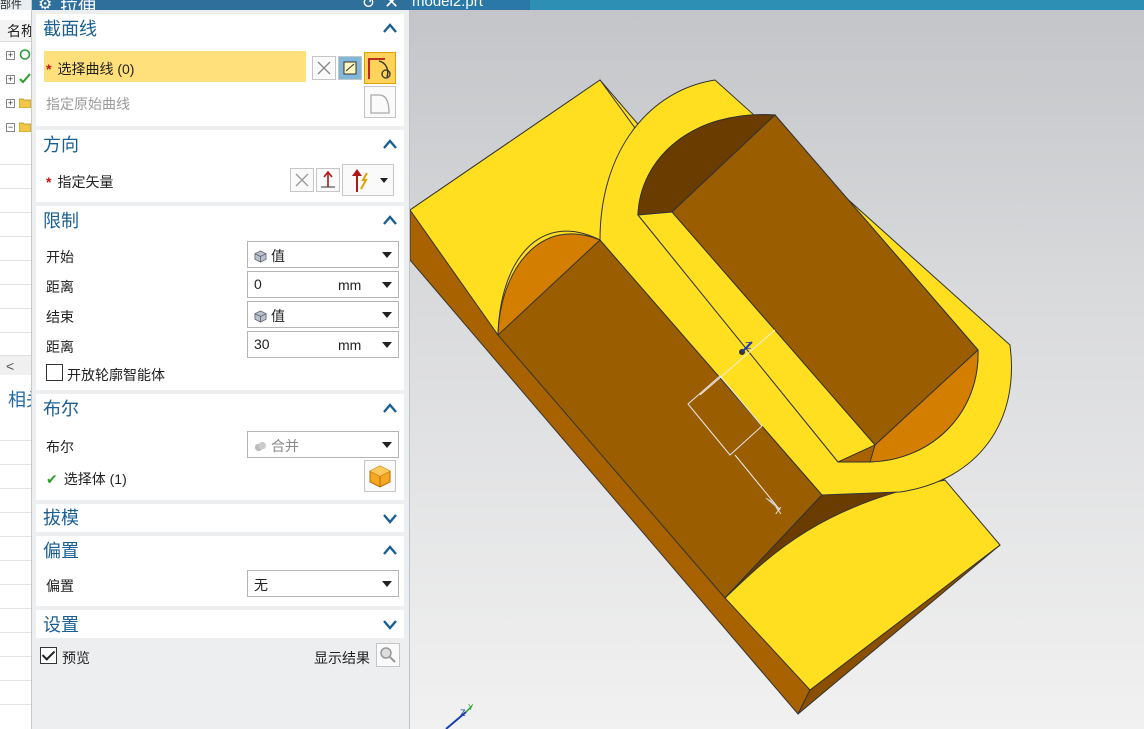 The width and height of the screenshot is (1144, 729). Describe the element at coordinates (463, 713) in the screenshot. I see `triad-z-label: Z` at that location.